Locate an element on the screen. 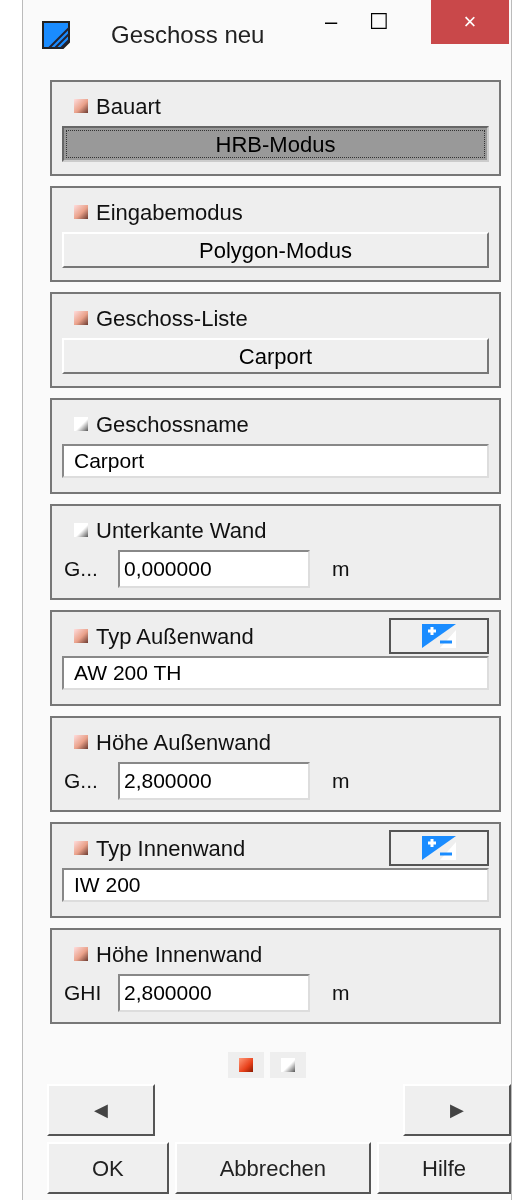 This screenshot has width=520, height=1200. number-field: 0,000000 is located at coordinates (214, 569).